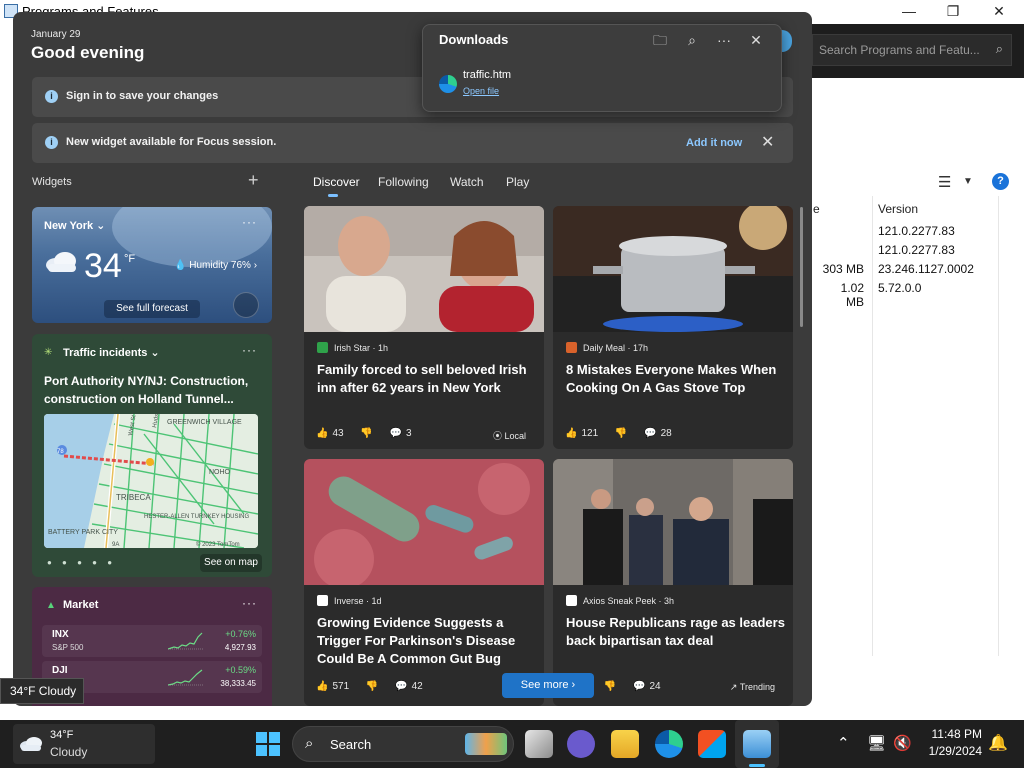  Describe the element at coordinates (898, 209) in the screenshot. I see `column-header-version: Version` at that location.